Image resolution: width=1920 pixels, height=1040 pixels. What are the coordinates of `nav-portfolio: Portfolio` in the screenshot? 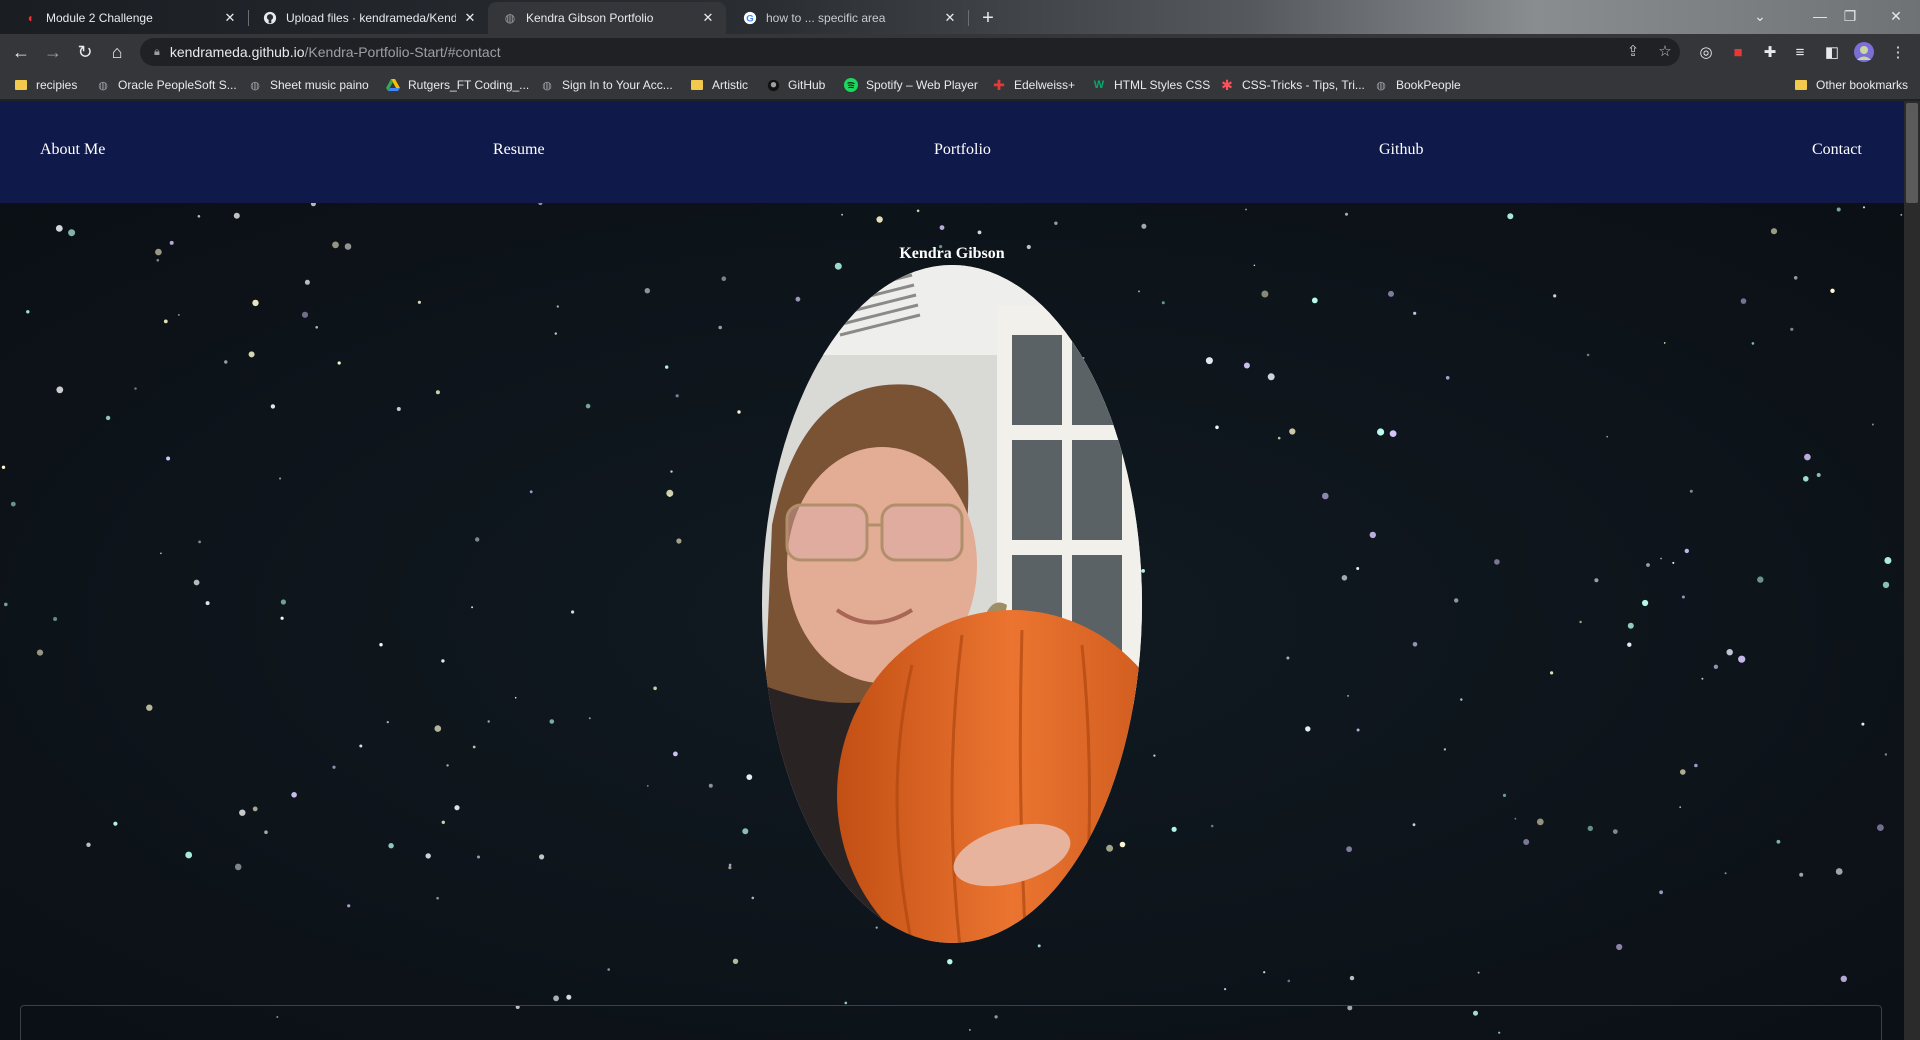 It's located at (962, 150).